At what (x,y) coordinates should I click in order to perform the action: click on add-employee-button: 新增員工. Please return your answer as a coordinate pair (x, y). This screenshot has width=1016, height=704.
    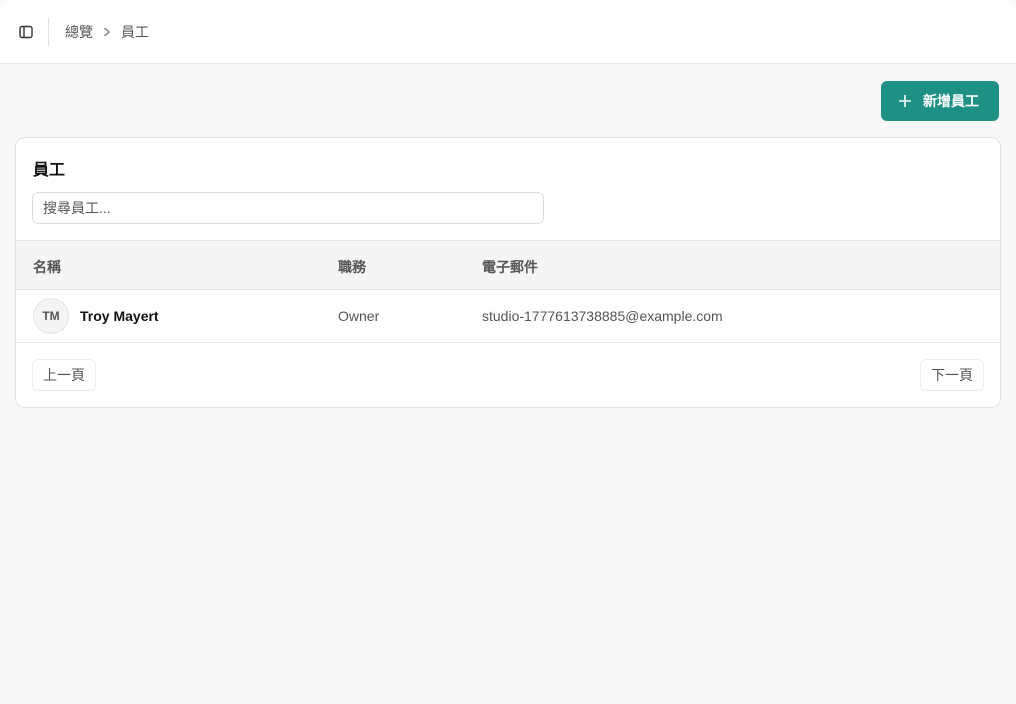
    Looking at the image, I should click on (940, 101).